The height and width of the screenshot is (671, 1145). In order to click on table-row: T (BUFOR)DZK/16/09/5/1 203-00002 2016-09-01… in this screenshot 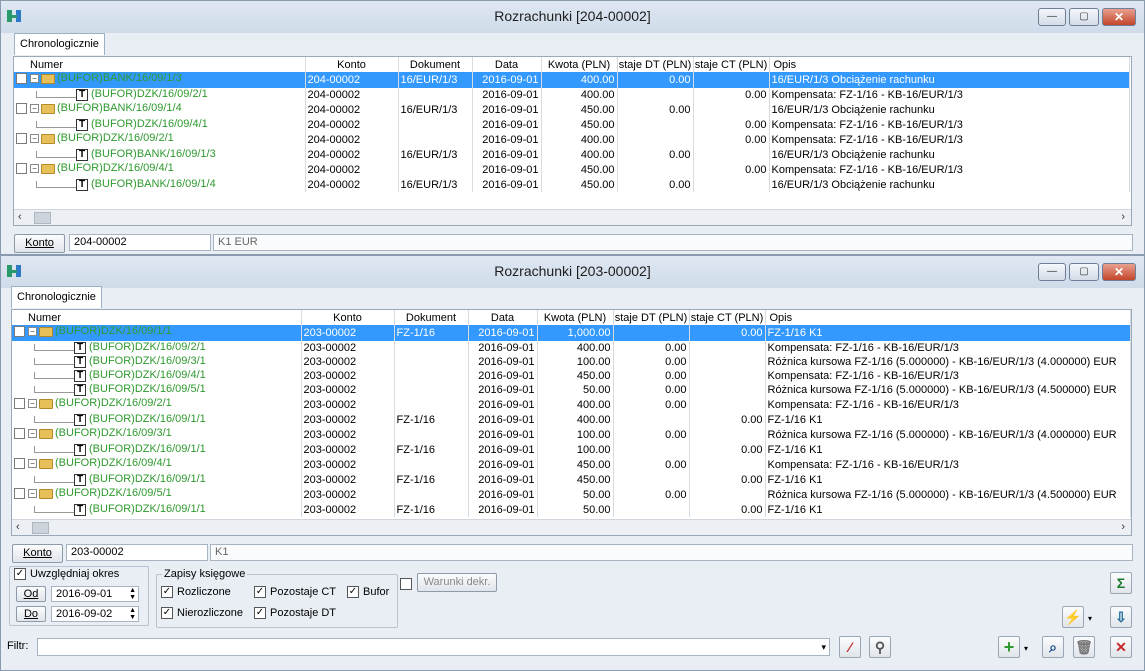, I will do `click(571, 390)`.